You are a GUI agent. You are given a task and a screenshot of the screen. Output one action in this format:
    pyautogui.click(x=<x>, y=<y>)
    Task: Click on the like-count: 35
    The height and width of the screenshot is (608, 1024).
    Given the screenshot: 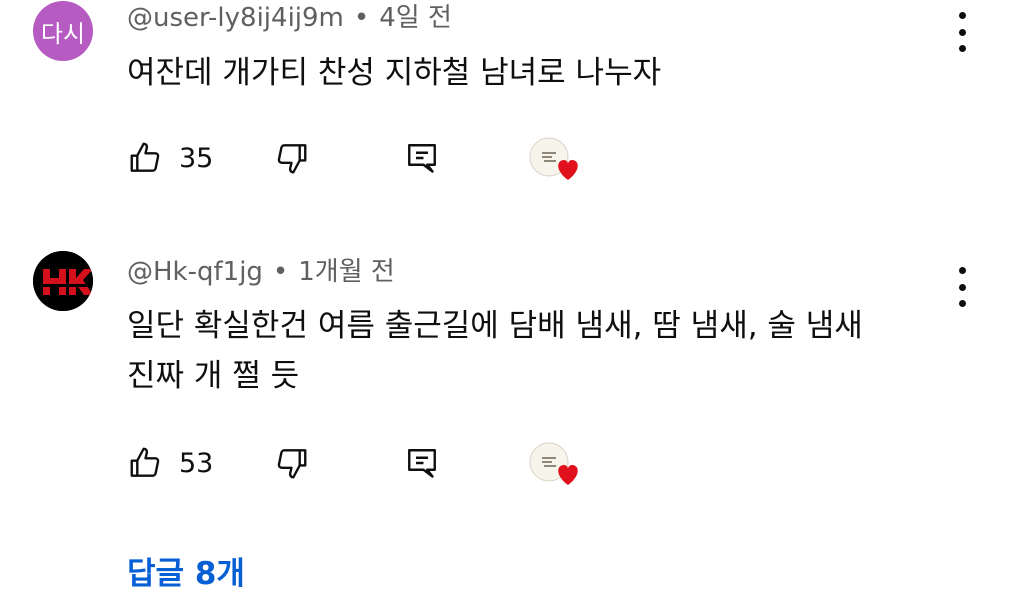 What is the action you would take?
    pyautogui.click(x=196, y=158)
    